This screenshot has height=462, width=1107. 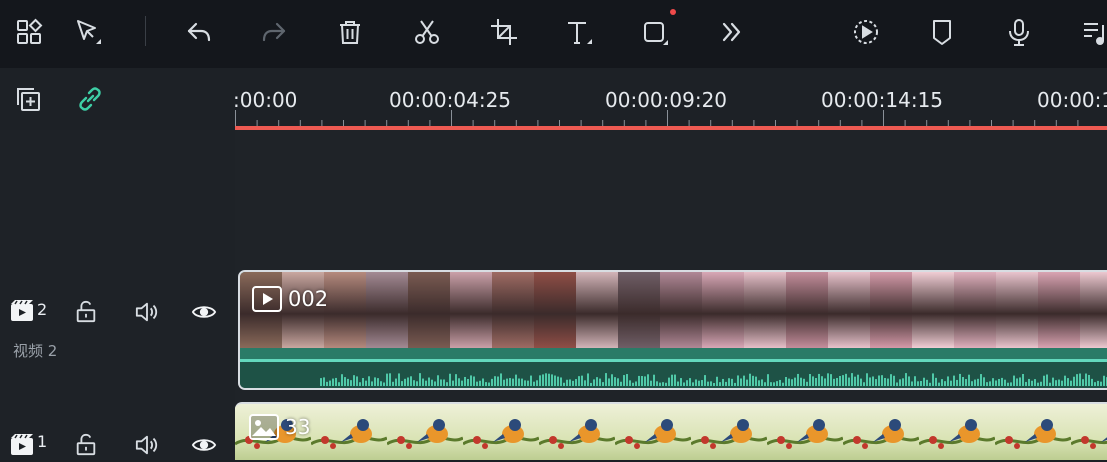 What do you see at coordinates (553, 34) in the screenshot?
I see `main-toolbar` at bounding box center [553, 34].